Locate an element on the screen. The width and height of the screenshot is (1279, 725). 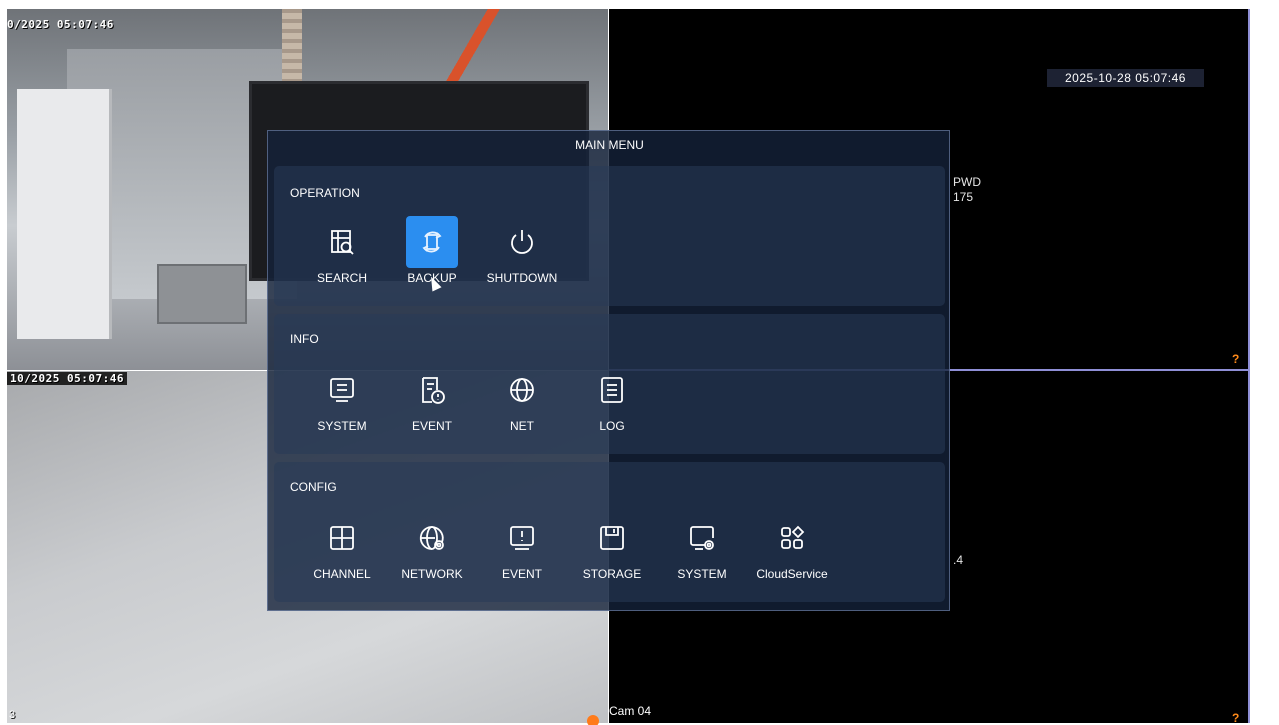
menu-item-backup: BACKUP is located at coordinates (422, 251).